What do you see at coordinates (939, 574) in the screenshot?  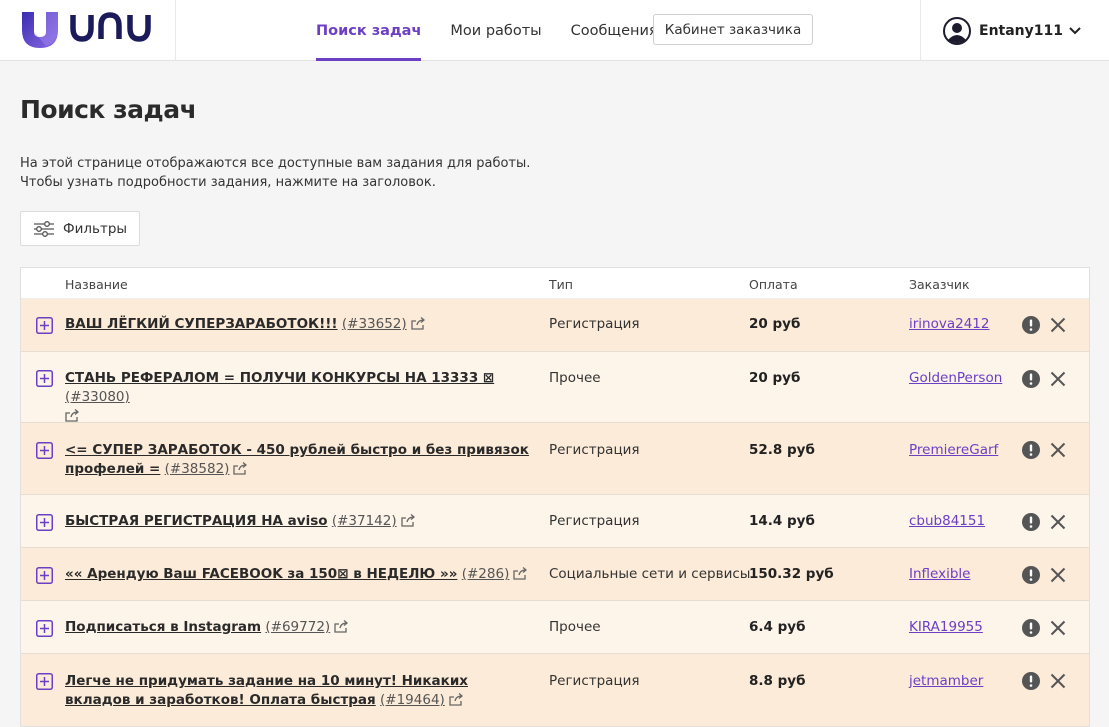 I see `customer-link: Inflexible` at bounding box center [939, 574].